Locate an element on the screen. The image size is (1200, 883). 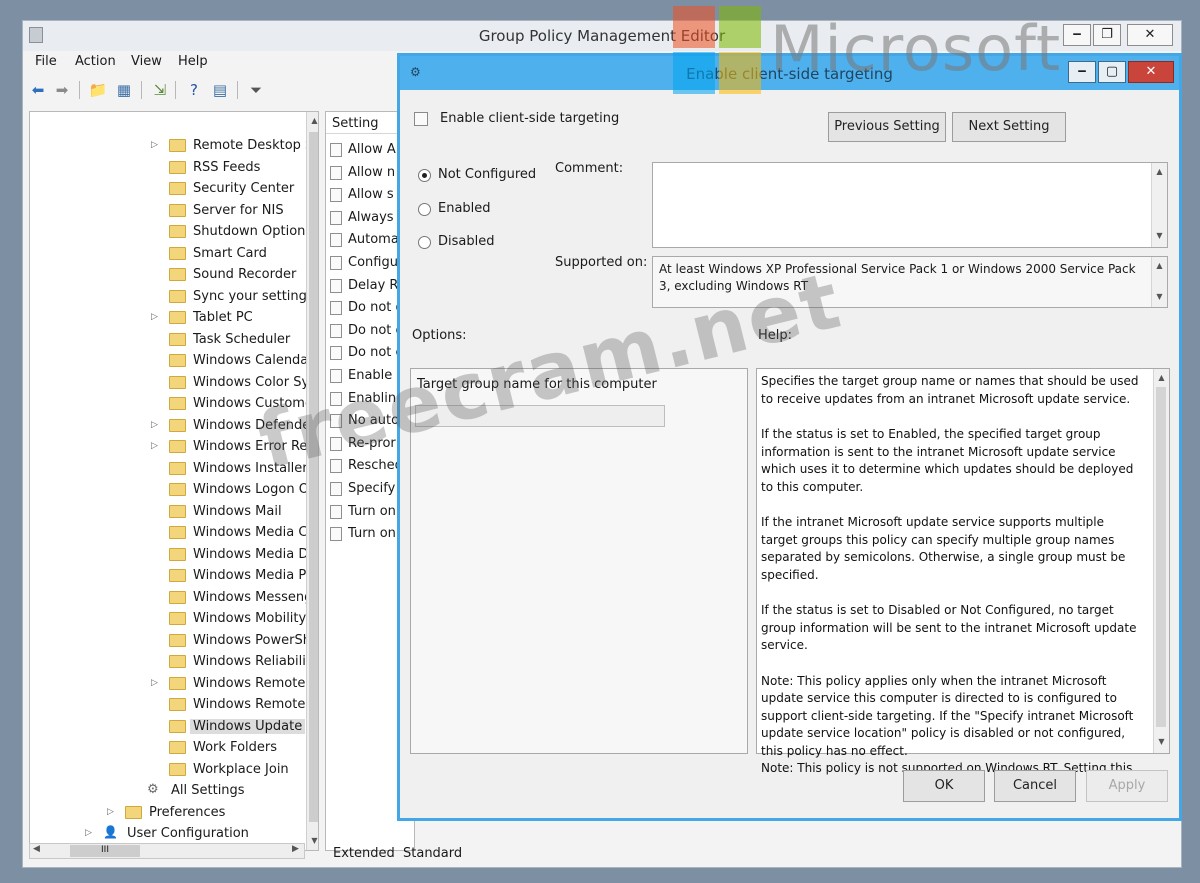
filter-icon: ⏷ is located at coordinates (256, 90).